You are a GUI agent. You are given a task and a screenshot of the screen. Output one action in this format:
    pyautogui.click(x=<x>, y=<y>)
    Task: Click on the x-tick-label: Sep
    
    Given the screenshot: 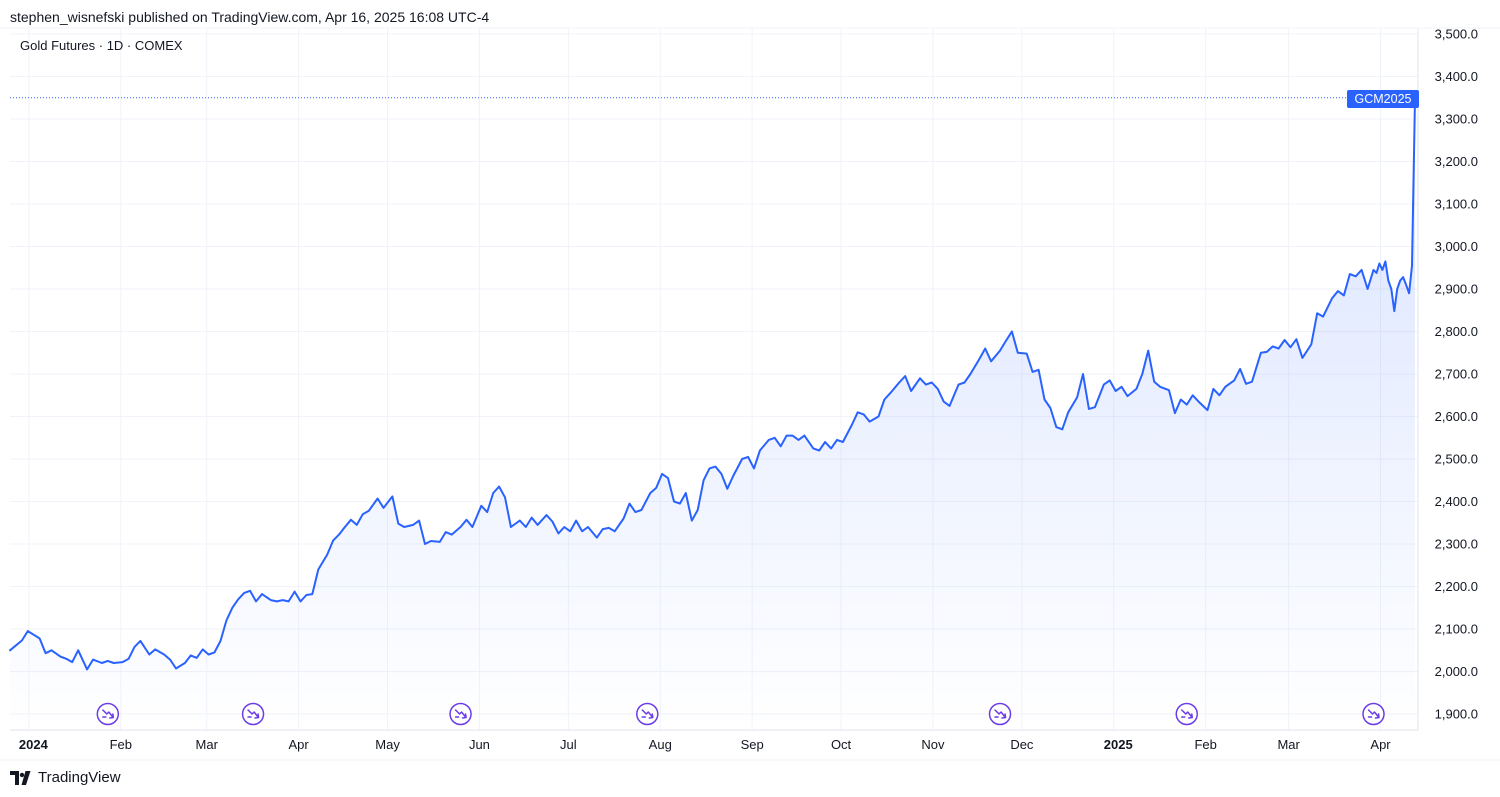 What is the action you would take?
    pyautogui.click(x=752, y=744)
    